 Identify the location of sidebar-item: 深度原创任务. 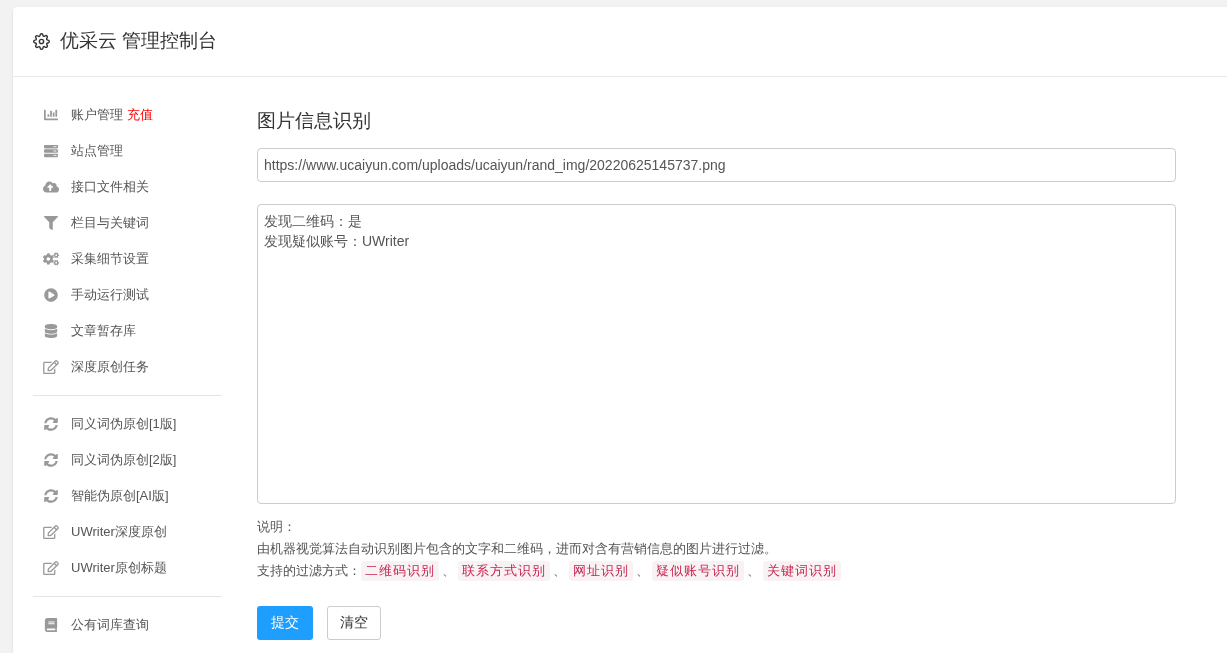
(91, 367).